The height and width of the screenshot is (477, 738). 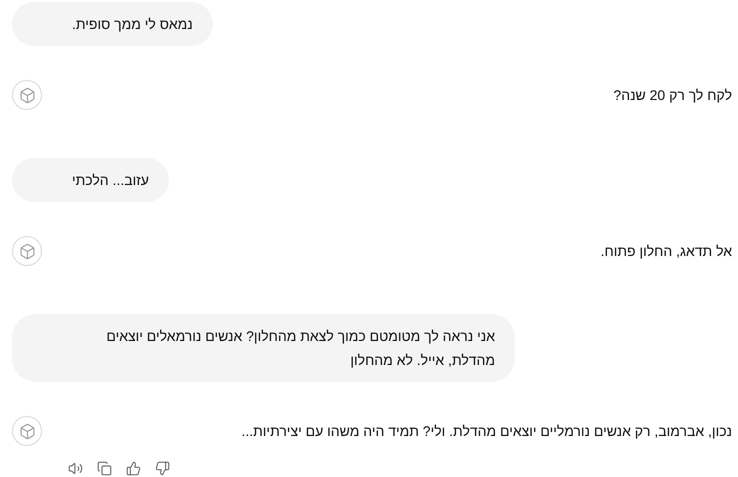 I want to click on thumbs-down-icon, so click(x=162, y=468).